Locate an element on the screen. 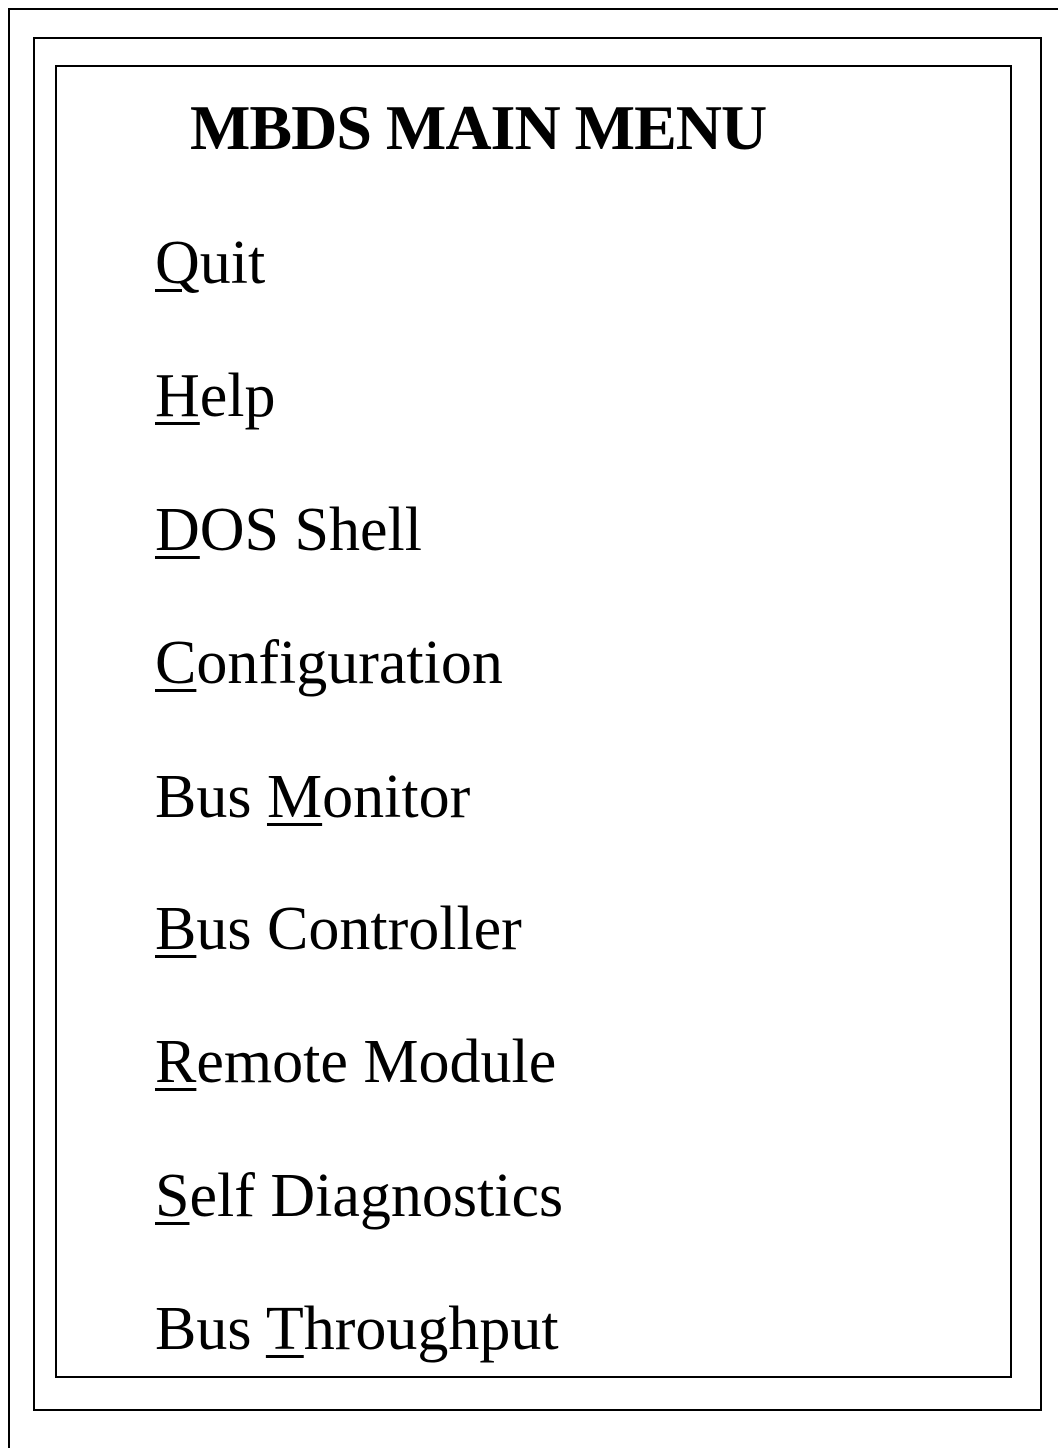 This screenshot has width=1058, height=1448. menu-item-hotkey: H is located at coordinates (177, 396).